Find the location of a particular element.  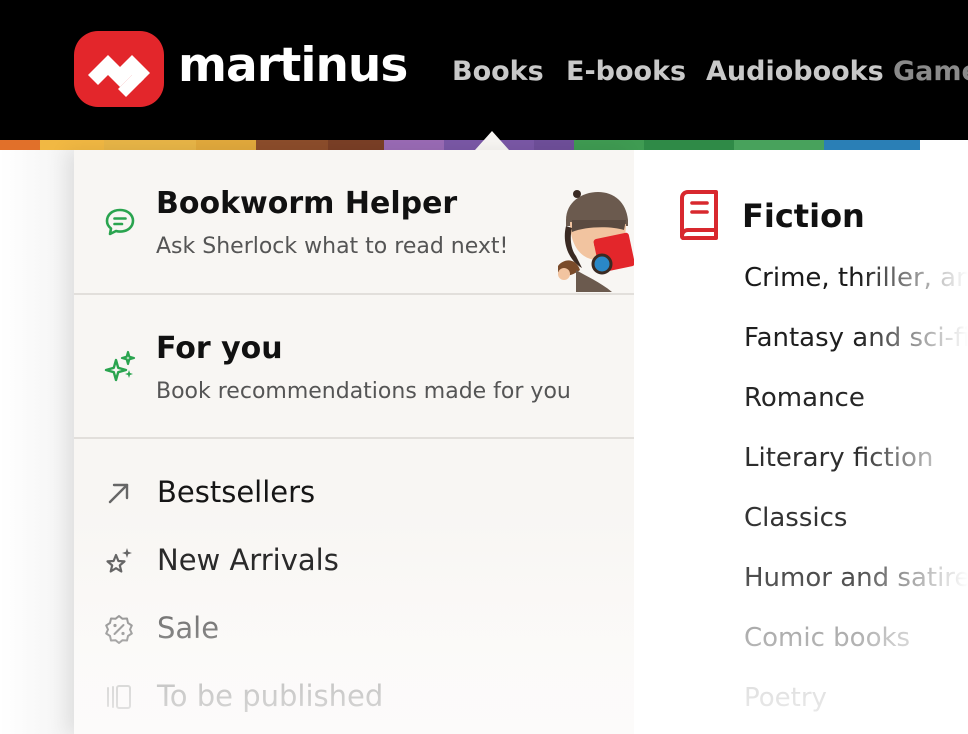

chat-bubble-icon is located at coordinates (120, 222).